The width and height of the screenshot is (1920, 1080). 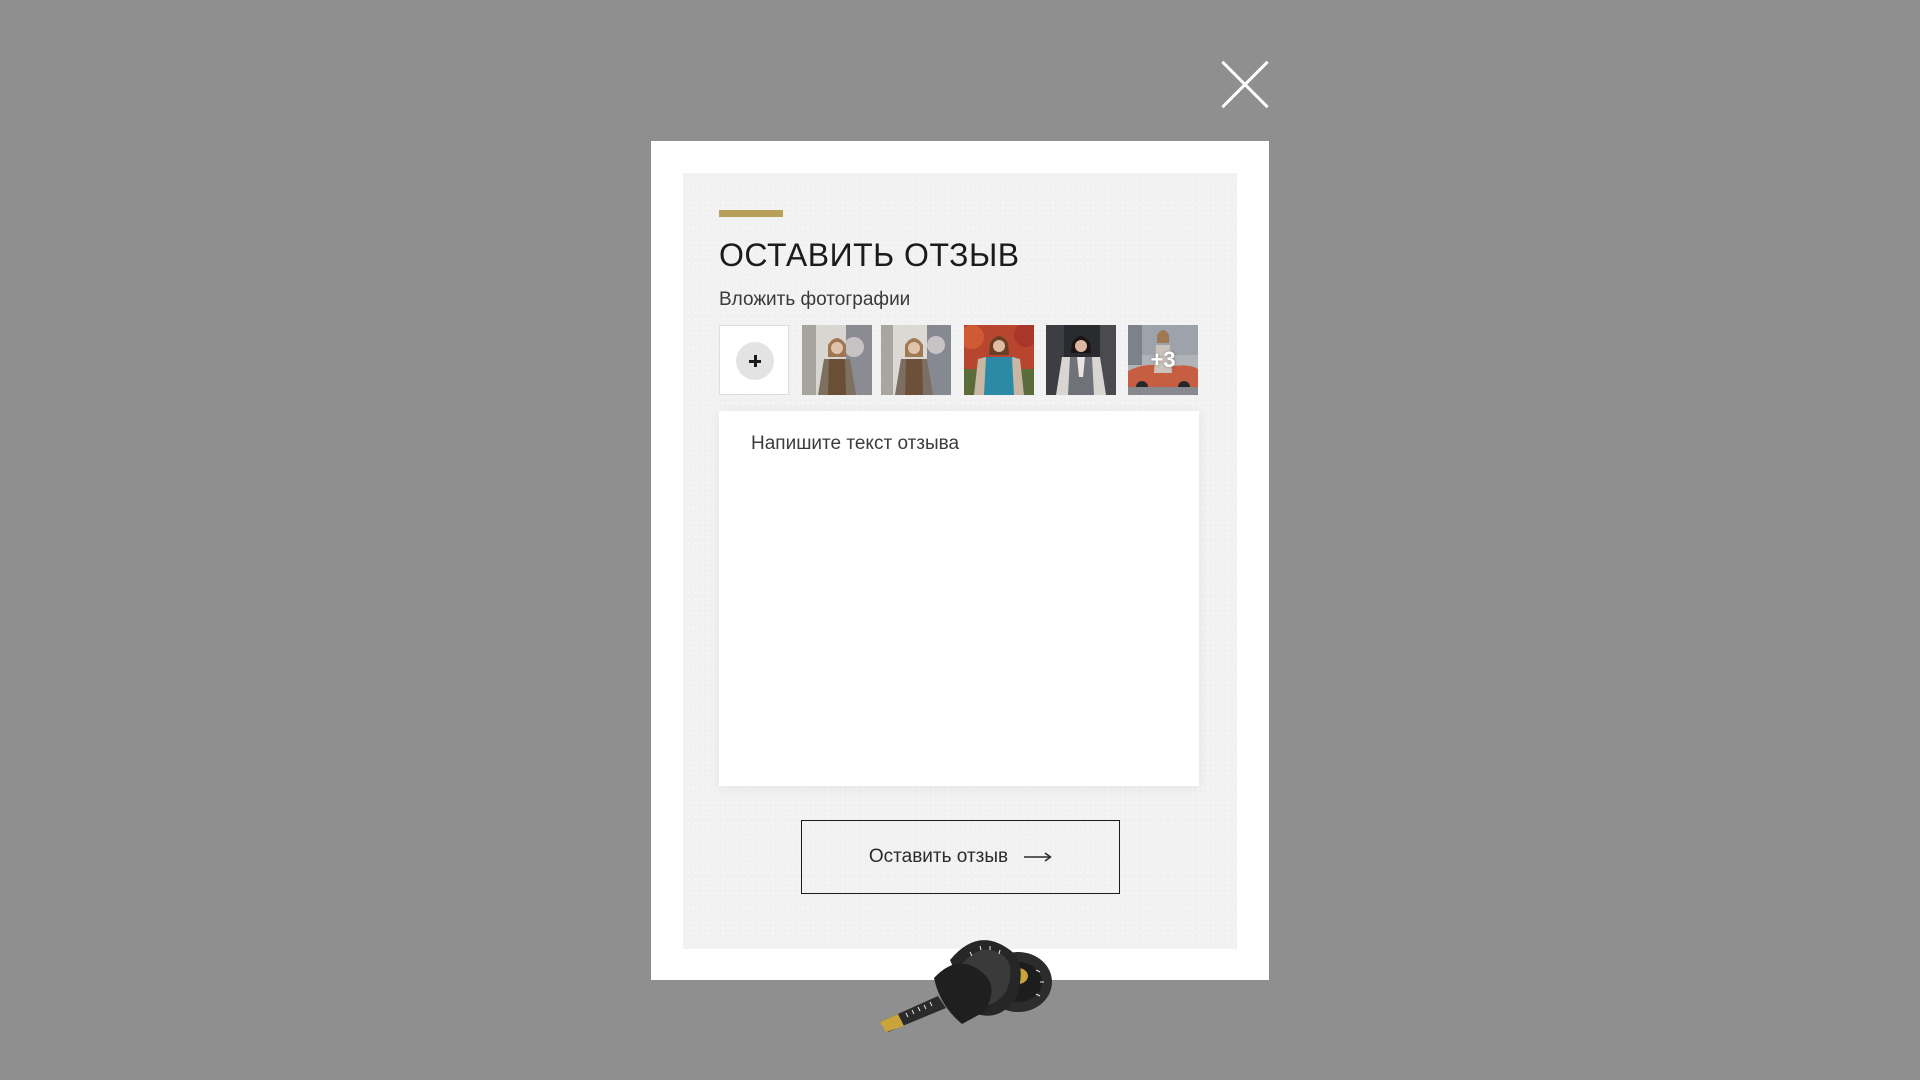 What do you see at coordinates (869, 255) in the screenshot?
I see `modal-title: ОСТАВИТЬ ОТЗЫВ` at bounding box center [869, 255].